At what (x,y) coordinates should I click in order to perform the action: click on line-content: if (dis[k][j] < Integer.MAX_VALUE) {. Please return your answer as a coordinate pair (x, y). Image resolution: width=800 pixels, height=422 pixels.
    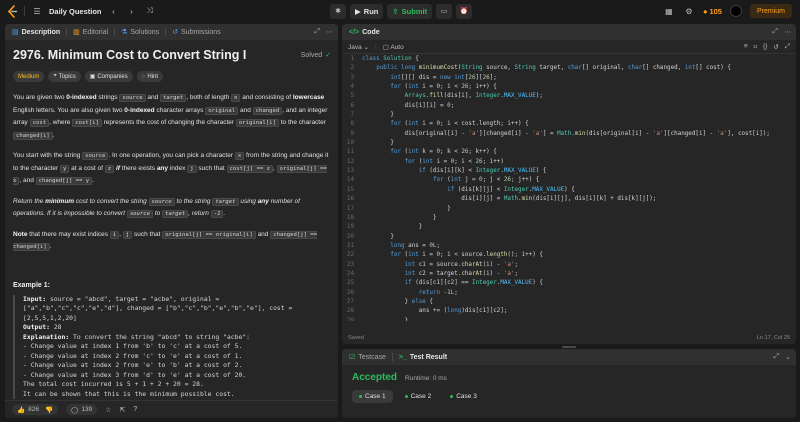
    Looking at the image, I should click on (511, 189).